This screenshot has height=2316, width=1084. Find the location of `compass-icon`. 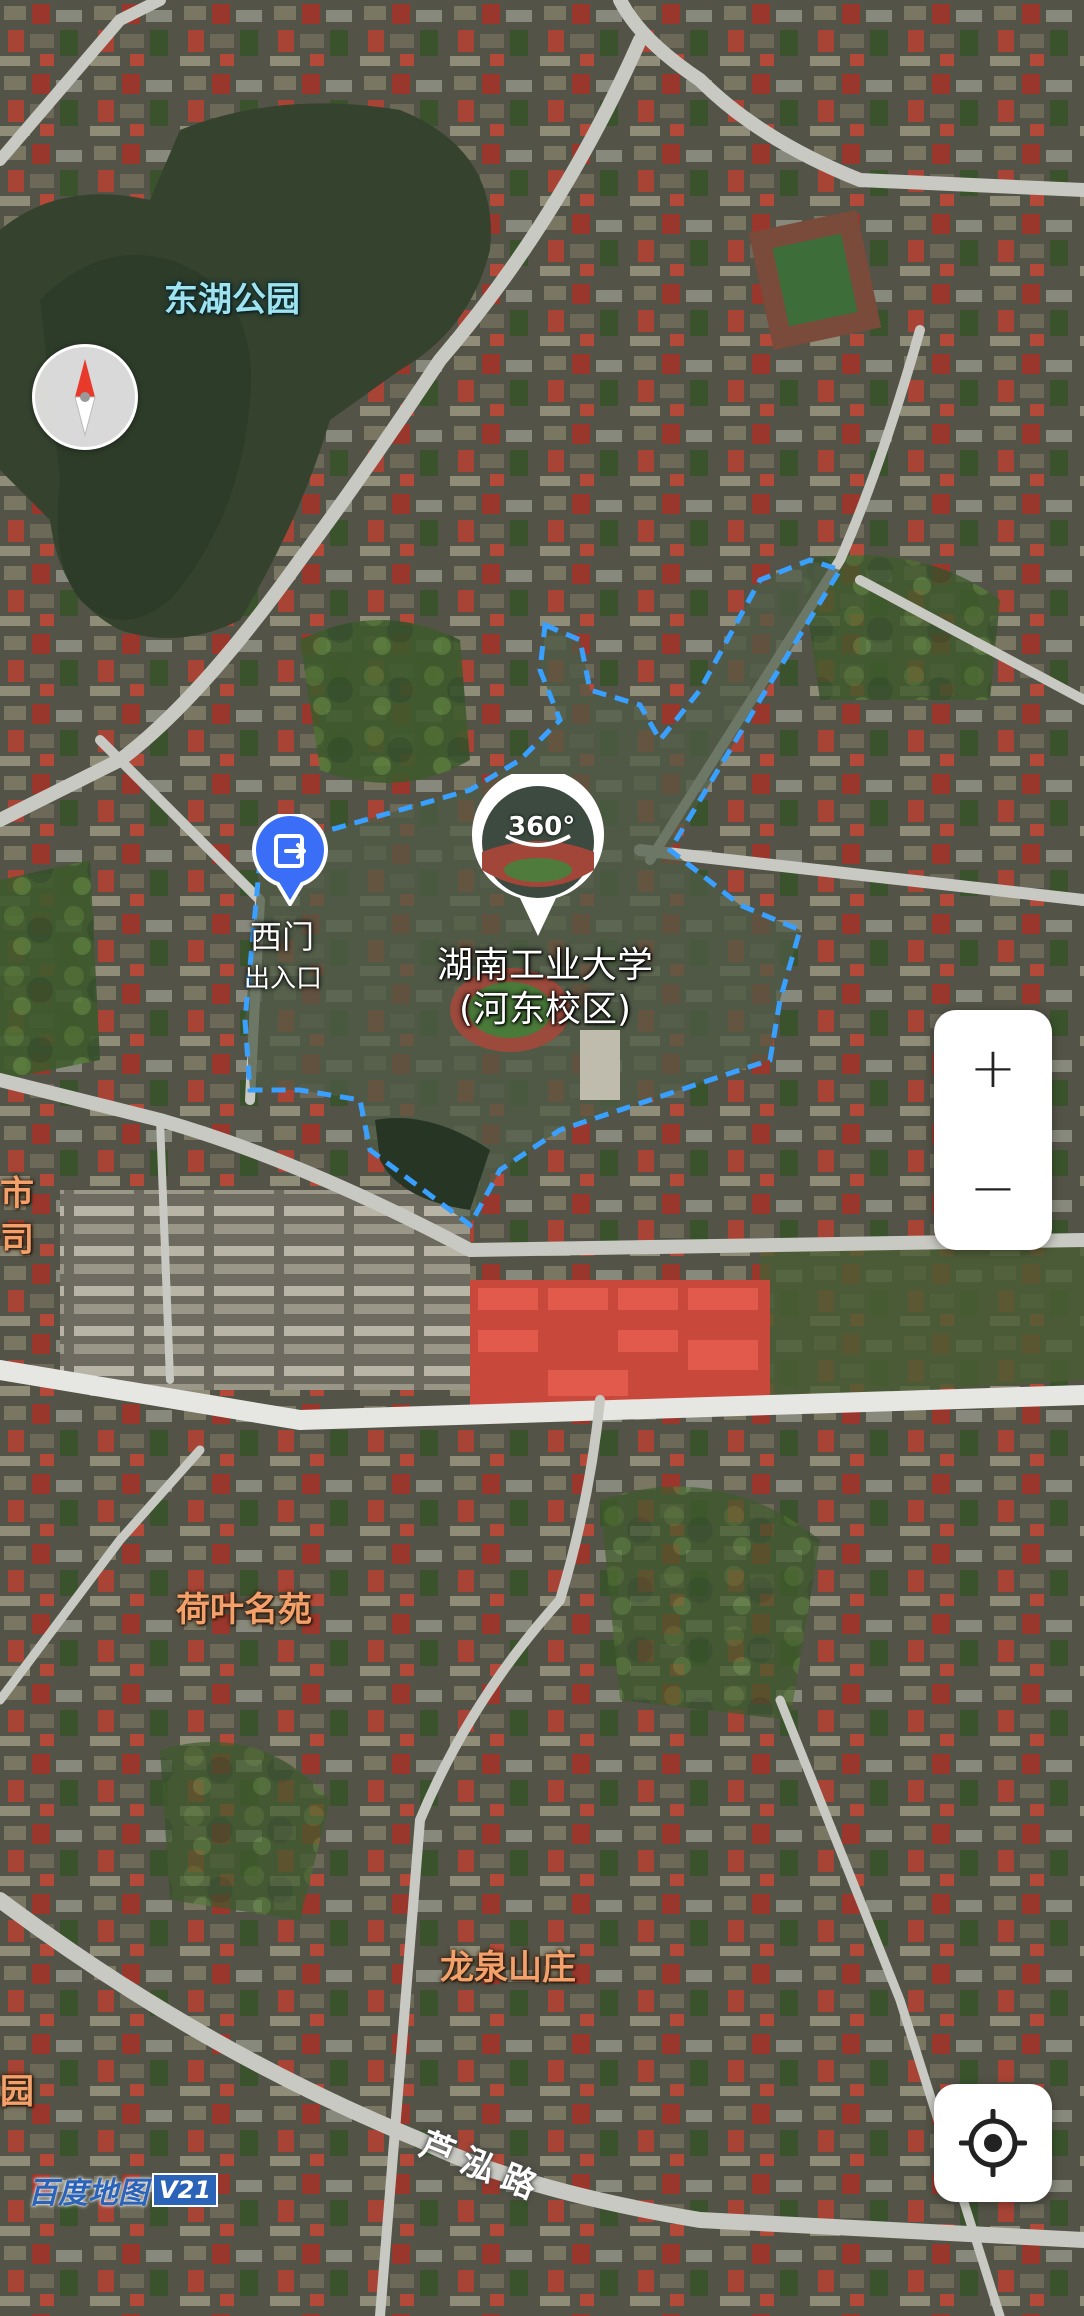

compass-icon is located at coordinates (85, 398).